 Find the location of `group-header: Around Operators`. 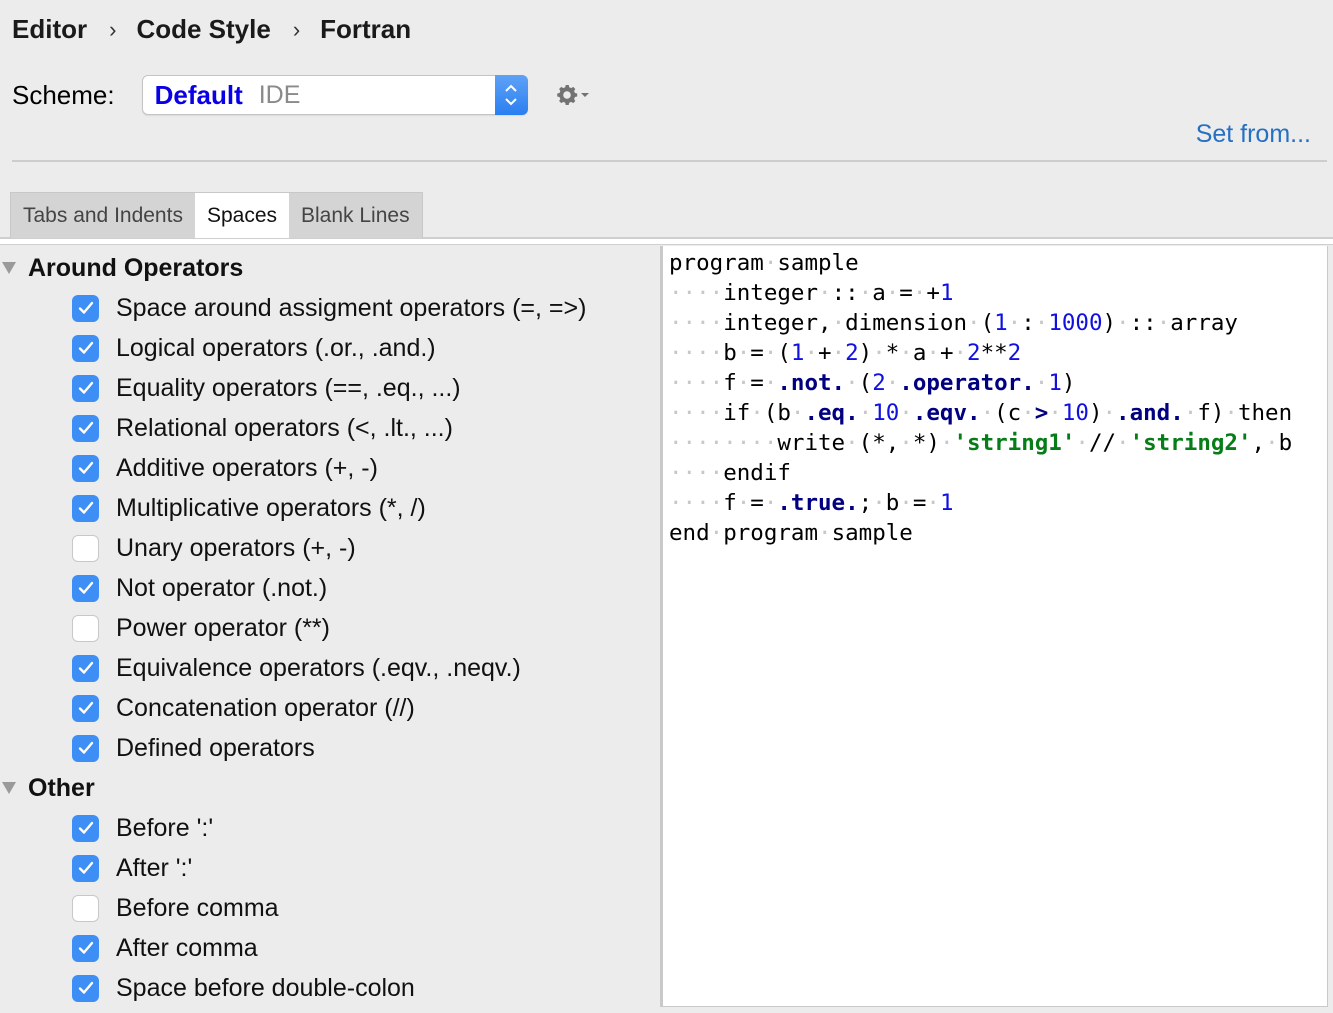

group-header: Around Operators is located at coordinates (121, 268).